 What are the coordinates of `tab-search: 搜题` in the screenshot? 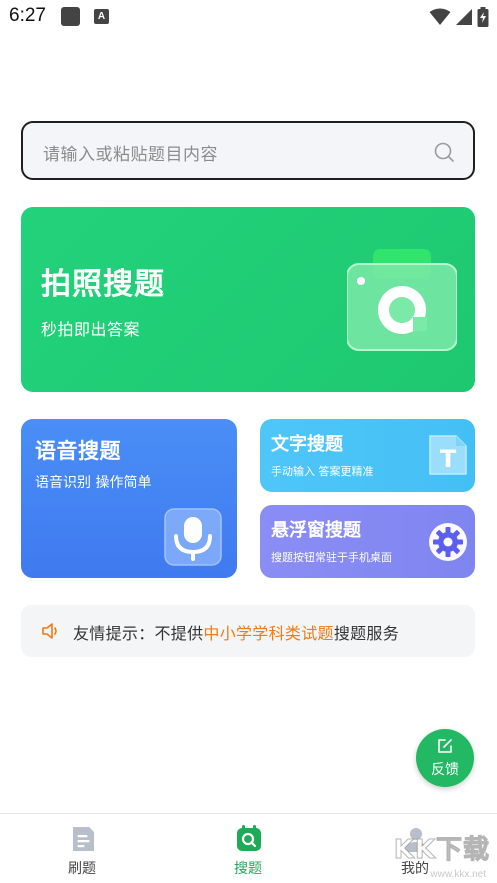 It's located at (248, 848).